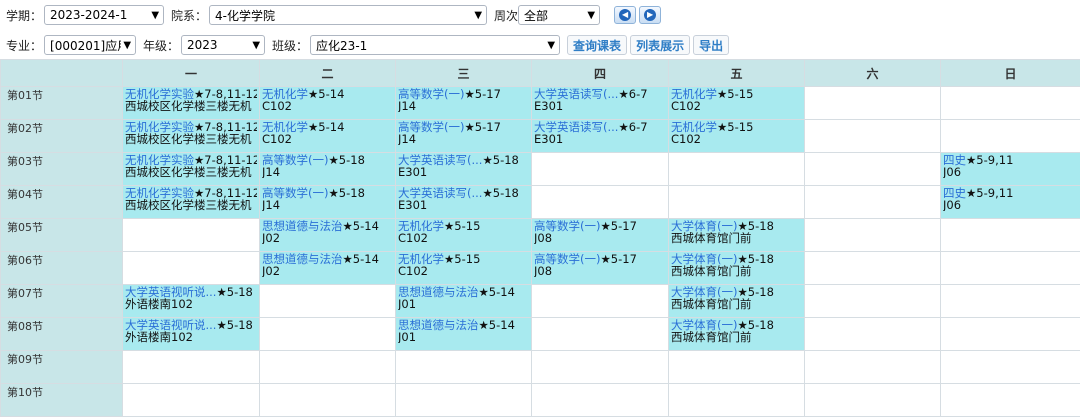 The height and width of the screenshot is (418, 1080). What do you see at coordinates (559, 15) in the screenshot?
I see `week-select: 全部 ▼` at bounding box center [559, 15].